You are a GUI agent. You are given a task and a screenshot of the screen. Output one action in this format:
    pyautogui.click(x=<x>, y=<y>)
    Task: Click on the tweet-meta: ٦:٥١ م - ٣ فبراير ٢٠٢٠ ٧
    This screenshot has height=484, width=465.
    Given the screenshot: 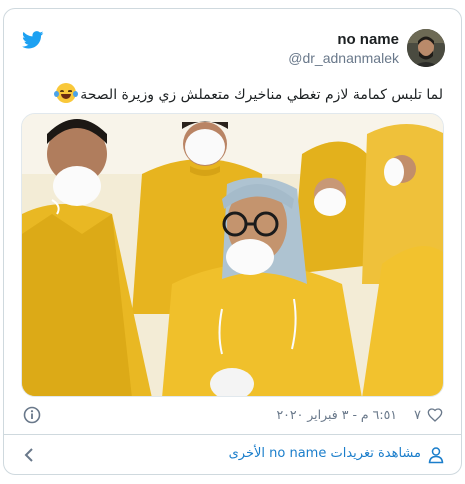 What is the action you would take?
    pyautogui.click(x=232, y=416)
    